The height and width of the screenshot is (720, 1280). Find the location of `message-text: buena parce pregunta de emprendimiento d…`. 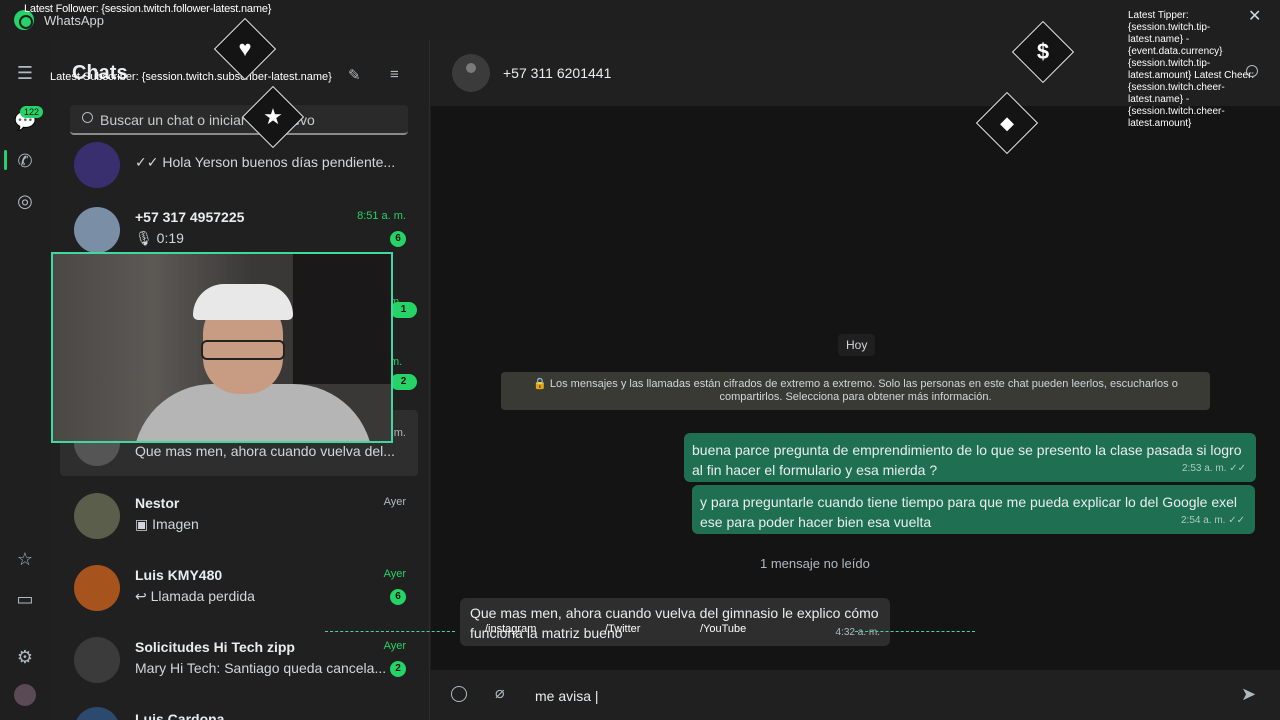

message-text: buena parce pregunta de emprendimiento d… is located at coordinates (967, 460).